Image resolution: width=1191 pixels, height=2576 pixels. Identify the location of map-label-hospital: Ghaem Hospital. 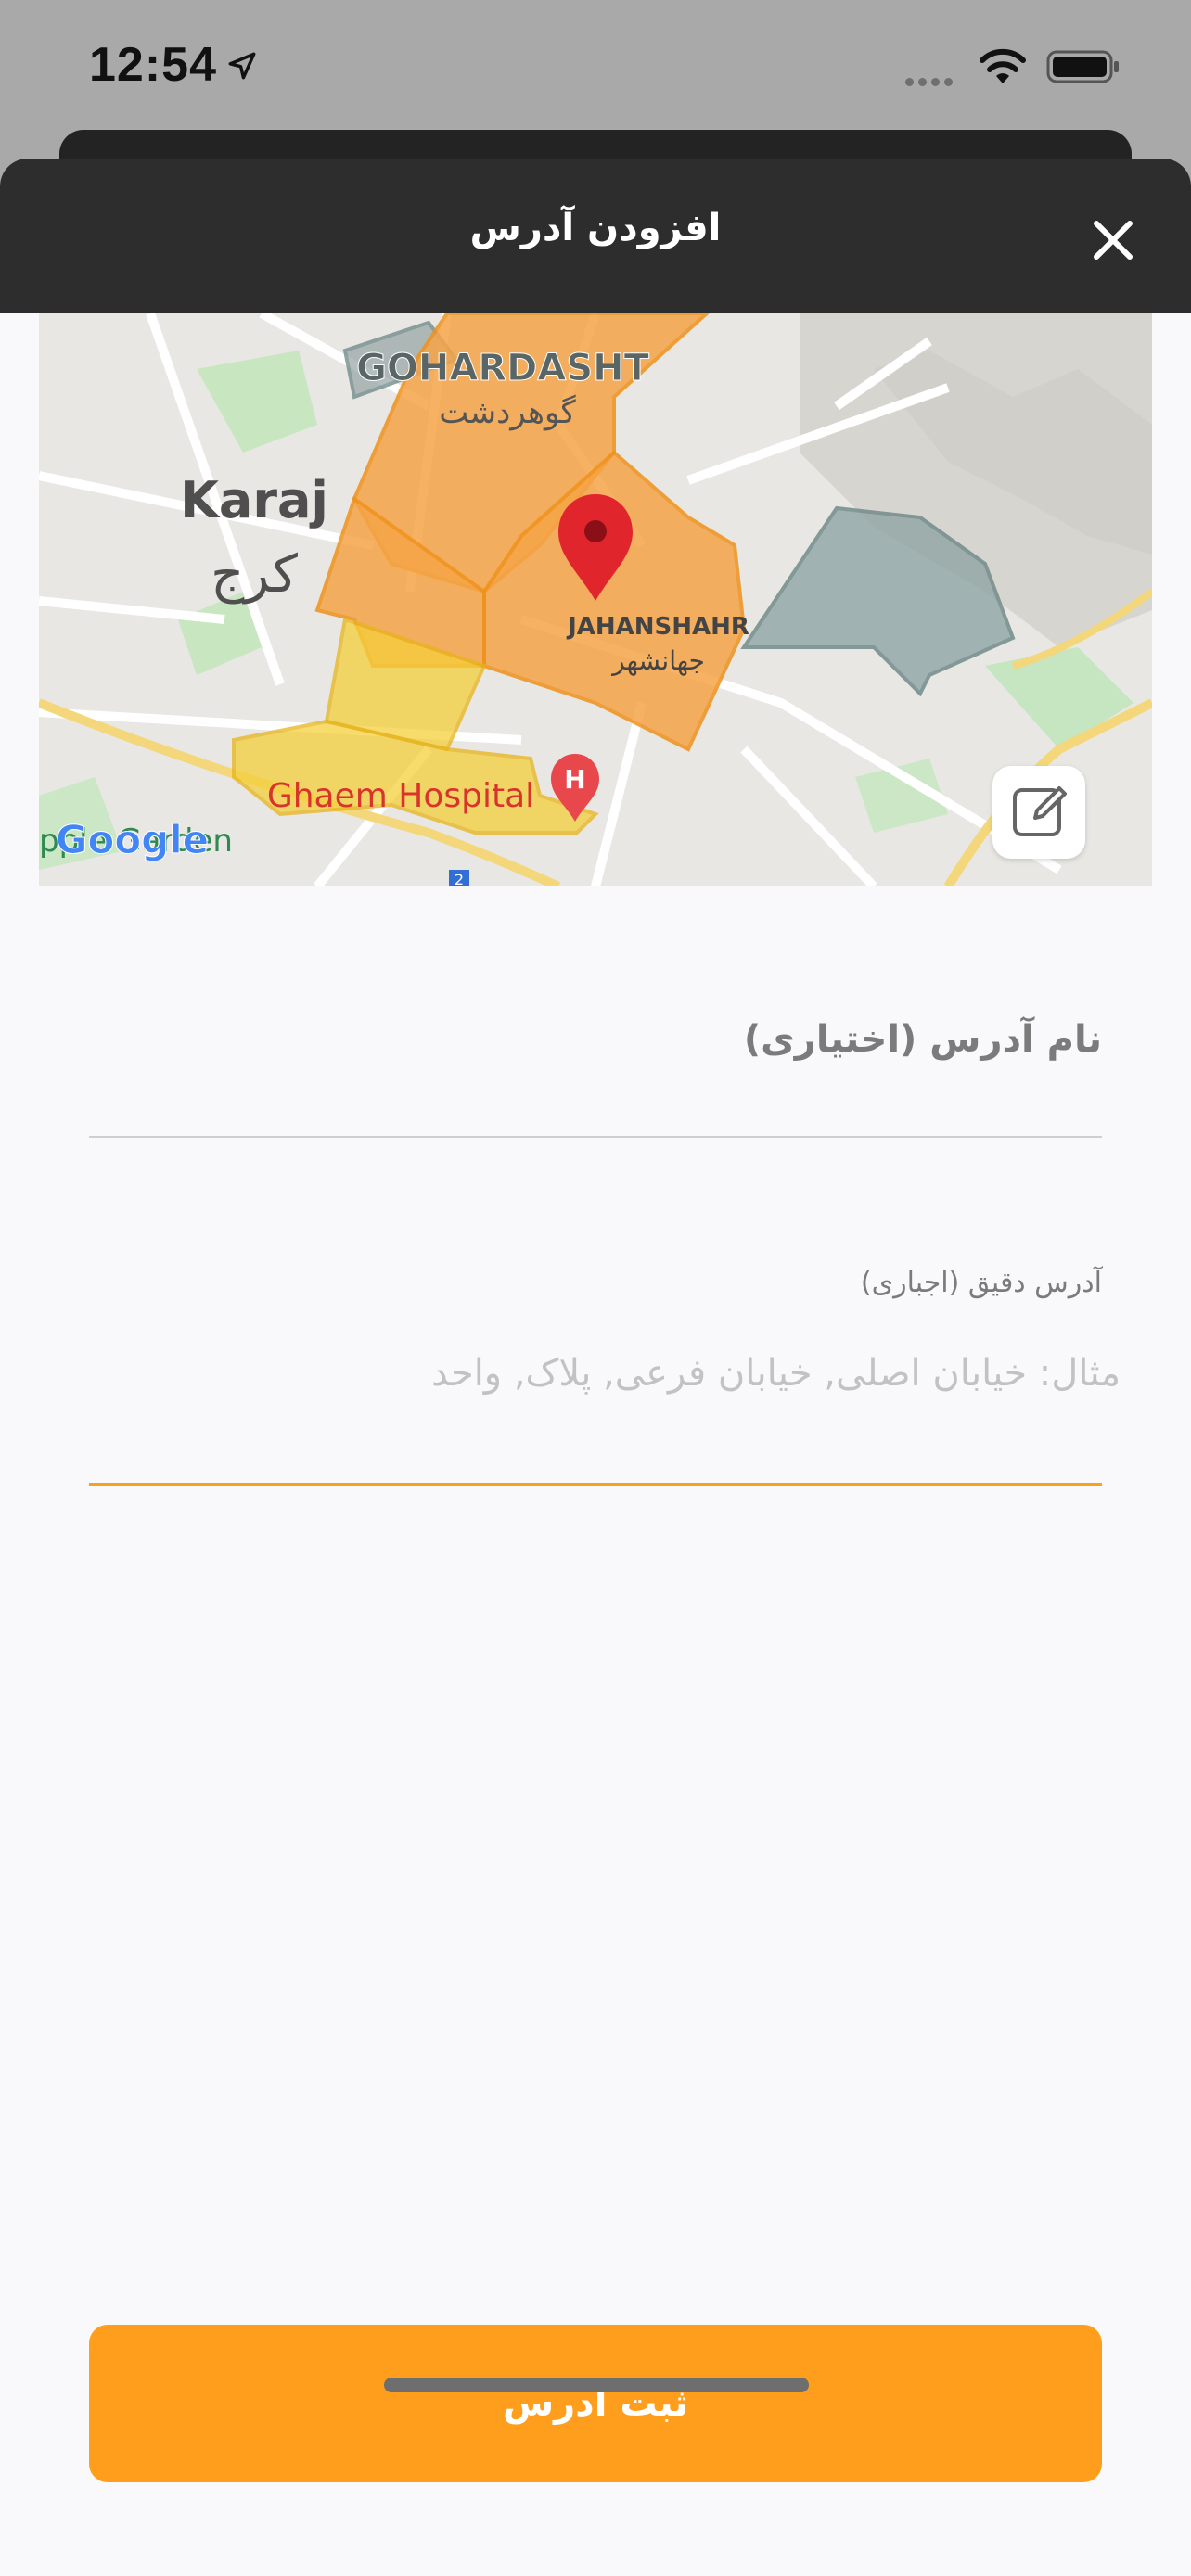
(400, 796).